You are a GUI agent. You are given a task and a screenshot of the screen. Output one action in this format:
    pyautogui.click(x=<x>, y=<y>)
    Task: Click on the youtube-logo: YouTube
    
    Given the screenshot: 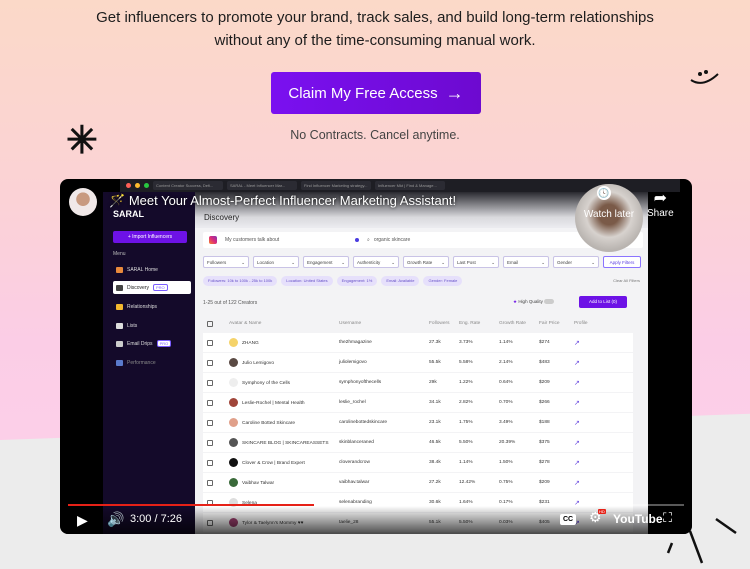 What is the action you would take?
    pyautogui.click(x=638, y=519)
    